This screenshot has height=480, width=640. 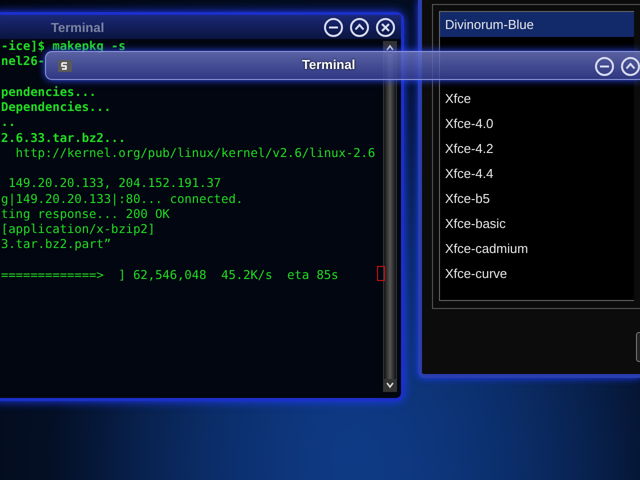 What do you see at coordinates (390, 385) in the screenshot?
I see `scroll-down-icon` at bounding box center [390, 385].